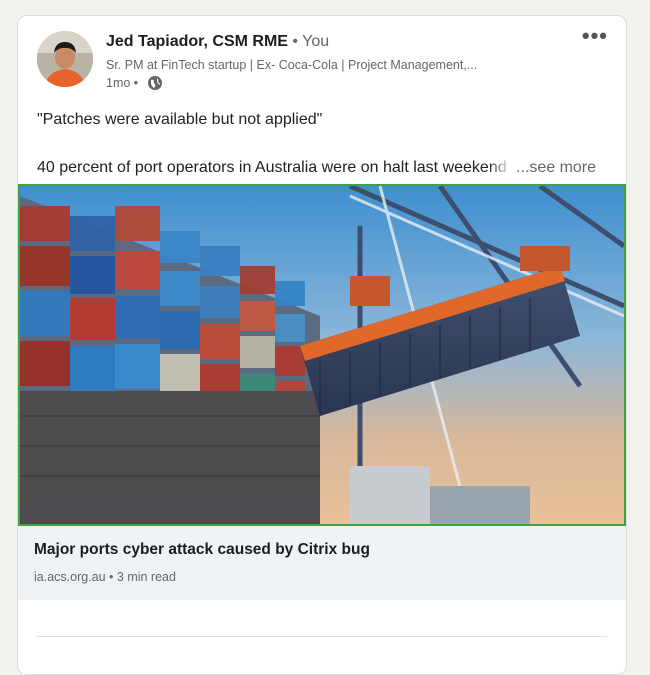  What do you see at coordinates (595, 36) in the screenshot?
I see `more-options-icon: •••` at bounding box center [595, 36].